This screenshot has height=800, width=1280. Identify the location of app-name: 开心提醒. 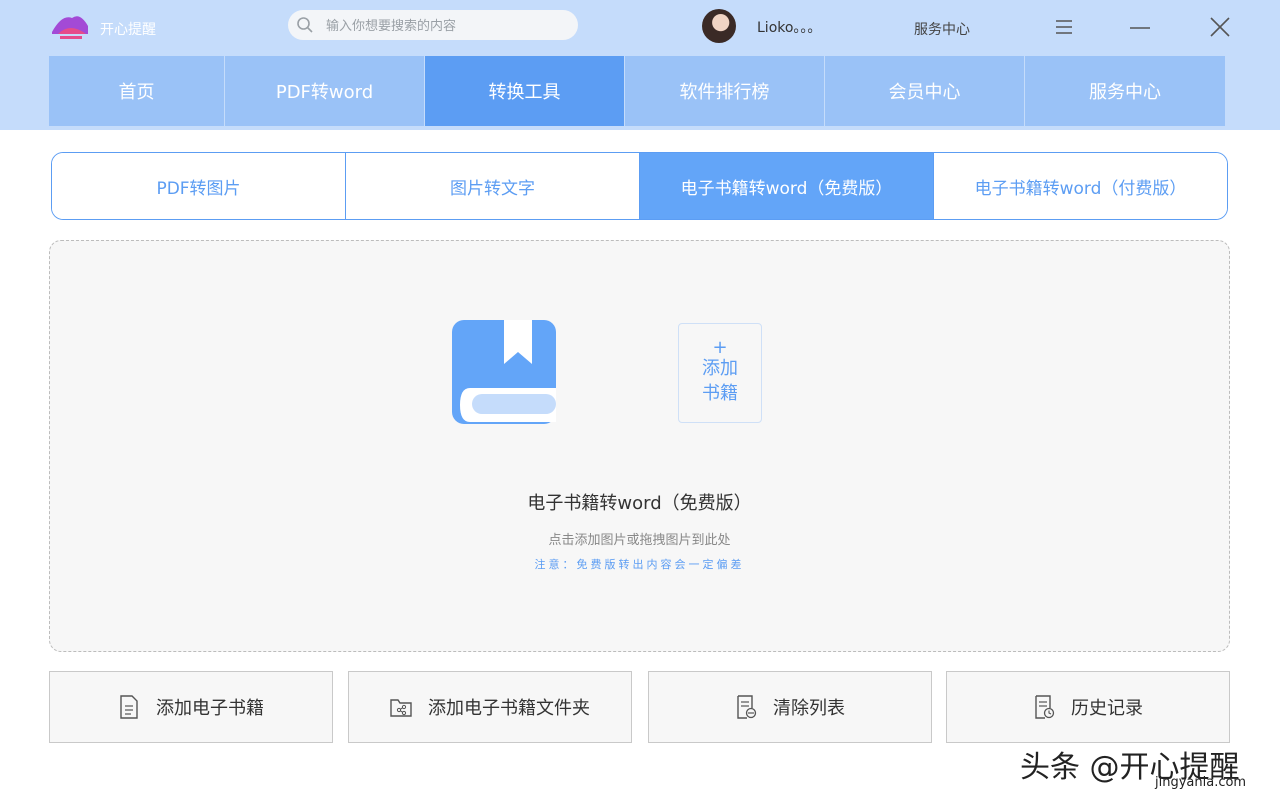
(128, 30).